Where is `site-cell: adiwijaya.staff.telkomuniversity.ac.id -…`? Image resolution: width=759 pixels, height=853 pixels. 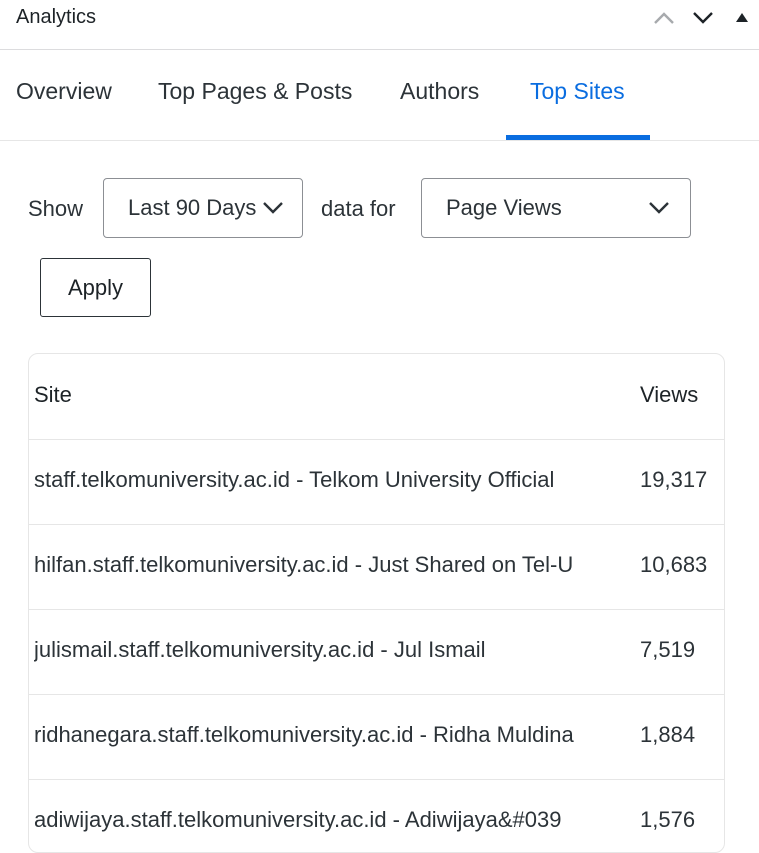 site-cell: adiwijaya.staff.telkomuniversity.ac.id -… is located at coordinates (298, 819).